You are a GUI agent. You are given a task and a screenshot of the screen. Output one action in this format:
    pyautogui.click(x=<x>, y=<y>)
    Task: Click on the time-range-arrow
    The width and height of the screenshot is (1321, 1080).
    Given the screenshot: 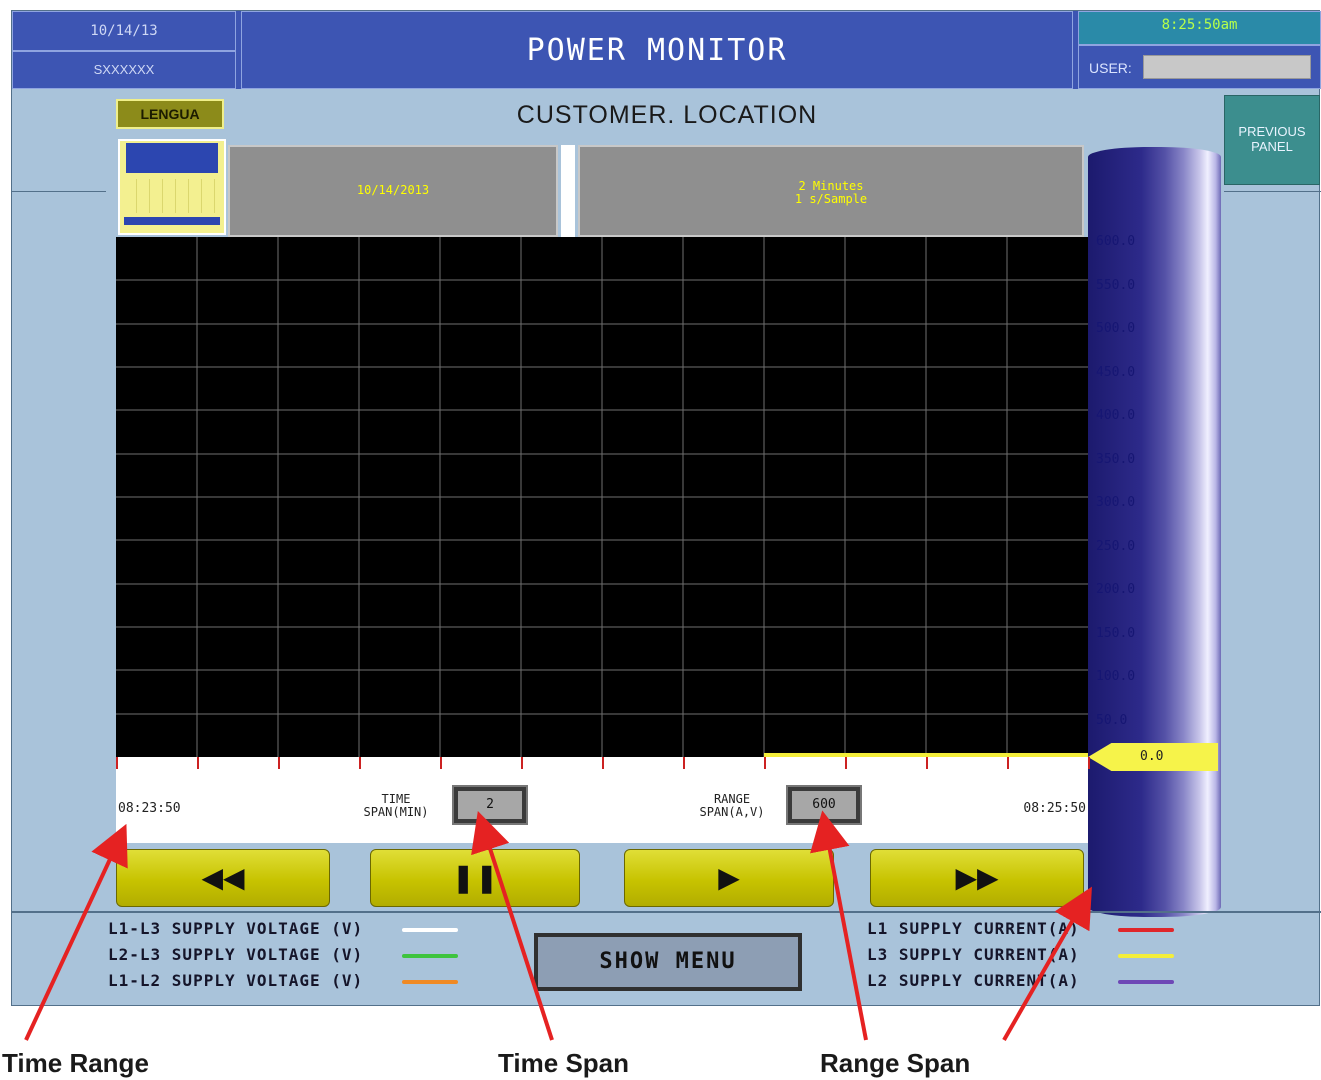 What is the action you would take?
    pyautogui.click(x=76, y=932)
    